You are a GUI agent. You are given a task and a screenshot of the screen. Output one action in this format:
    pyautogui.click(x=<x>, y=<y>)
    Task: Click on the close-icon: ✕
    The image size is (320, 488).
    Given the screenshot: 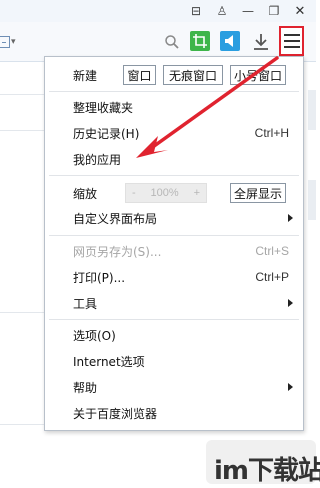 What is the action you would take?
    pyautogui.click(x=300, y=11)
    